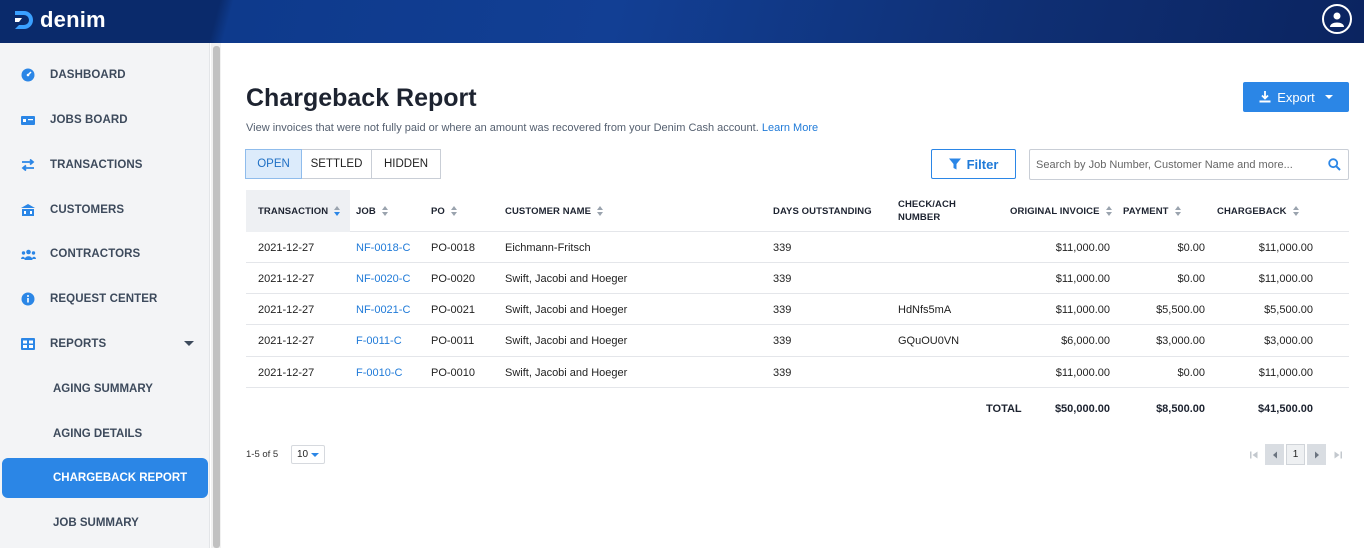 The height and width of the screenshot is (548, 1364). What do you see at coordinates (28, 254) in the screenshot?
I see `contractors-icon` at bounding box center [28, 254].